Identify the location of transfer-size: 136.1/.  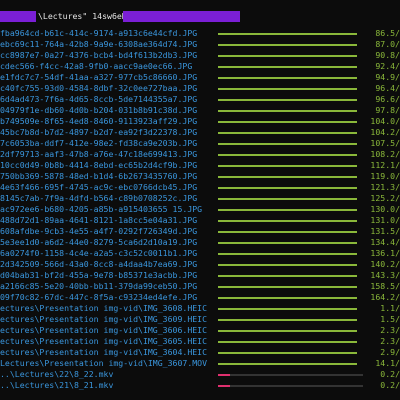
(385, 253).